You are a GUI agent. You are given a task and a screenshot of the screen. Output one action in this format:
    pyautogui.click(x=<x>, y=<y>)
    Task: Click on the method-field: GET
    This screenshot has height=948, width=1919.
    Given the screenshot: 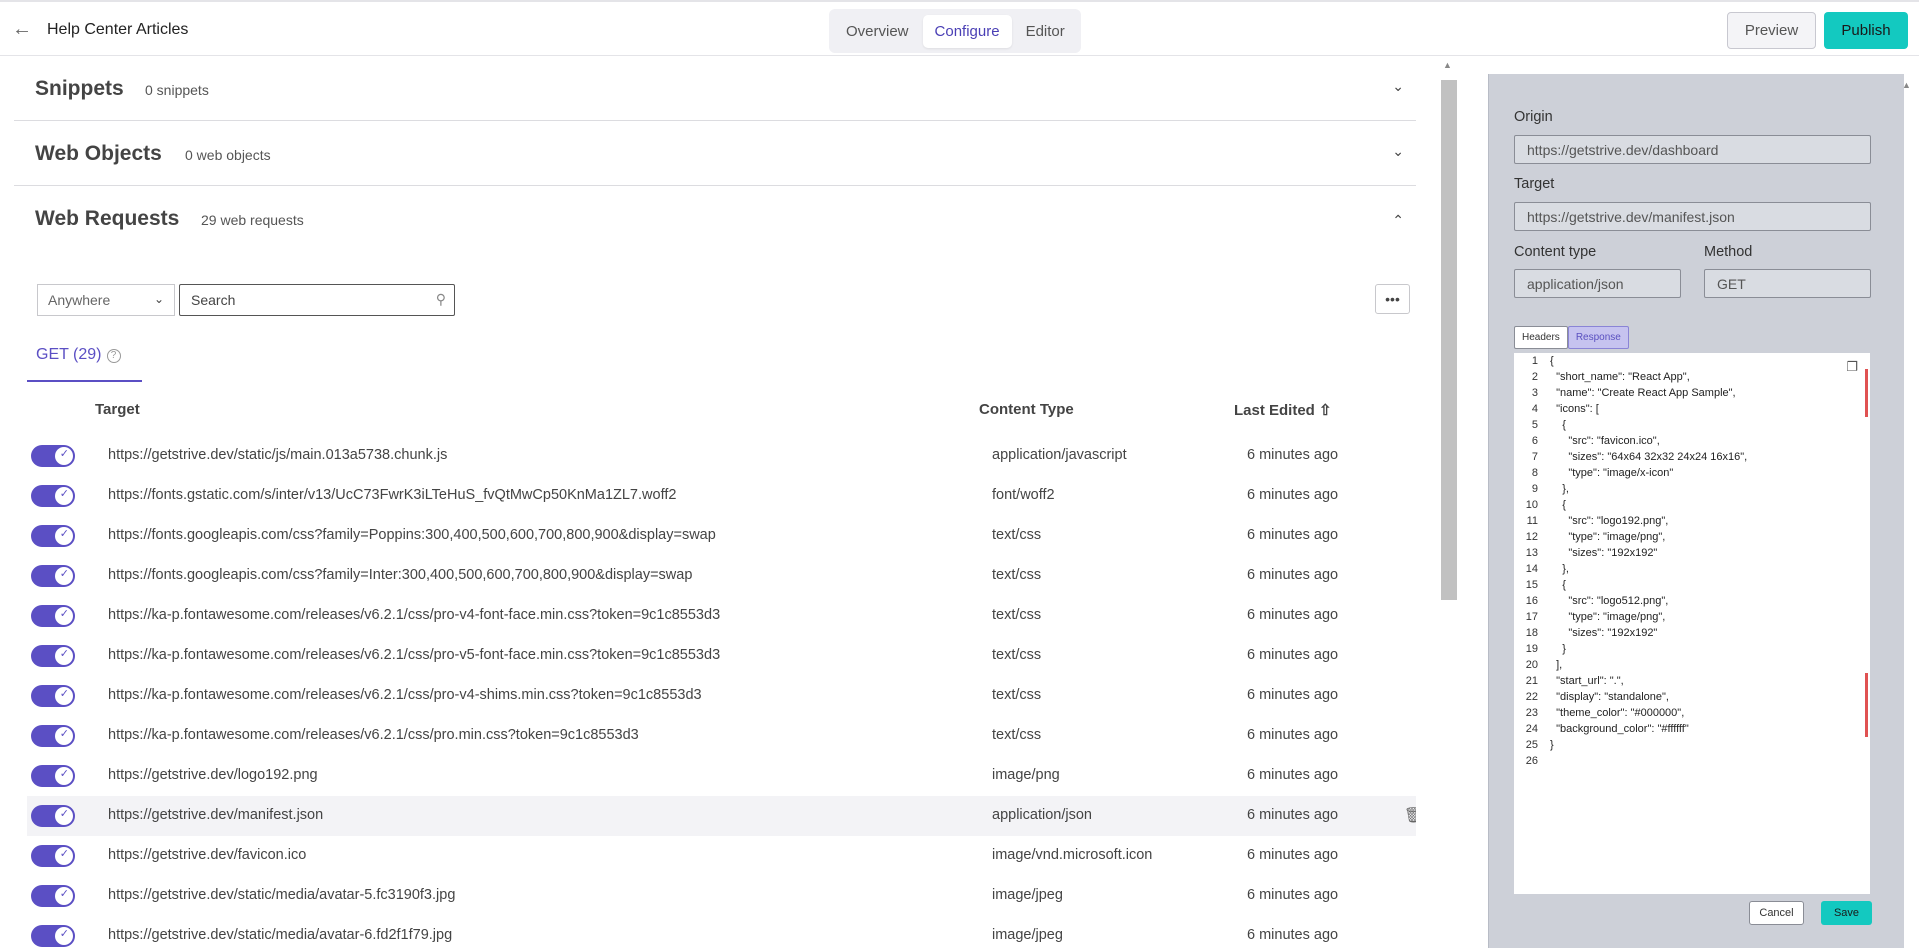 What is the action you would take?
    pyautogui.click(x=1787, y=283)
    